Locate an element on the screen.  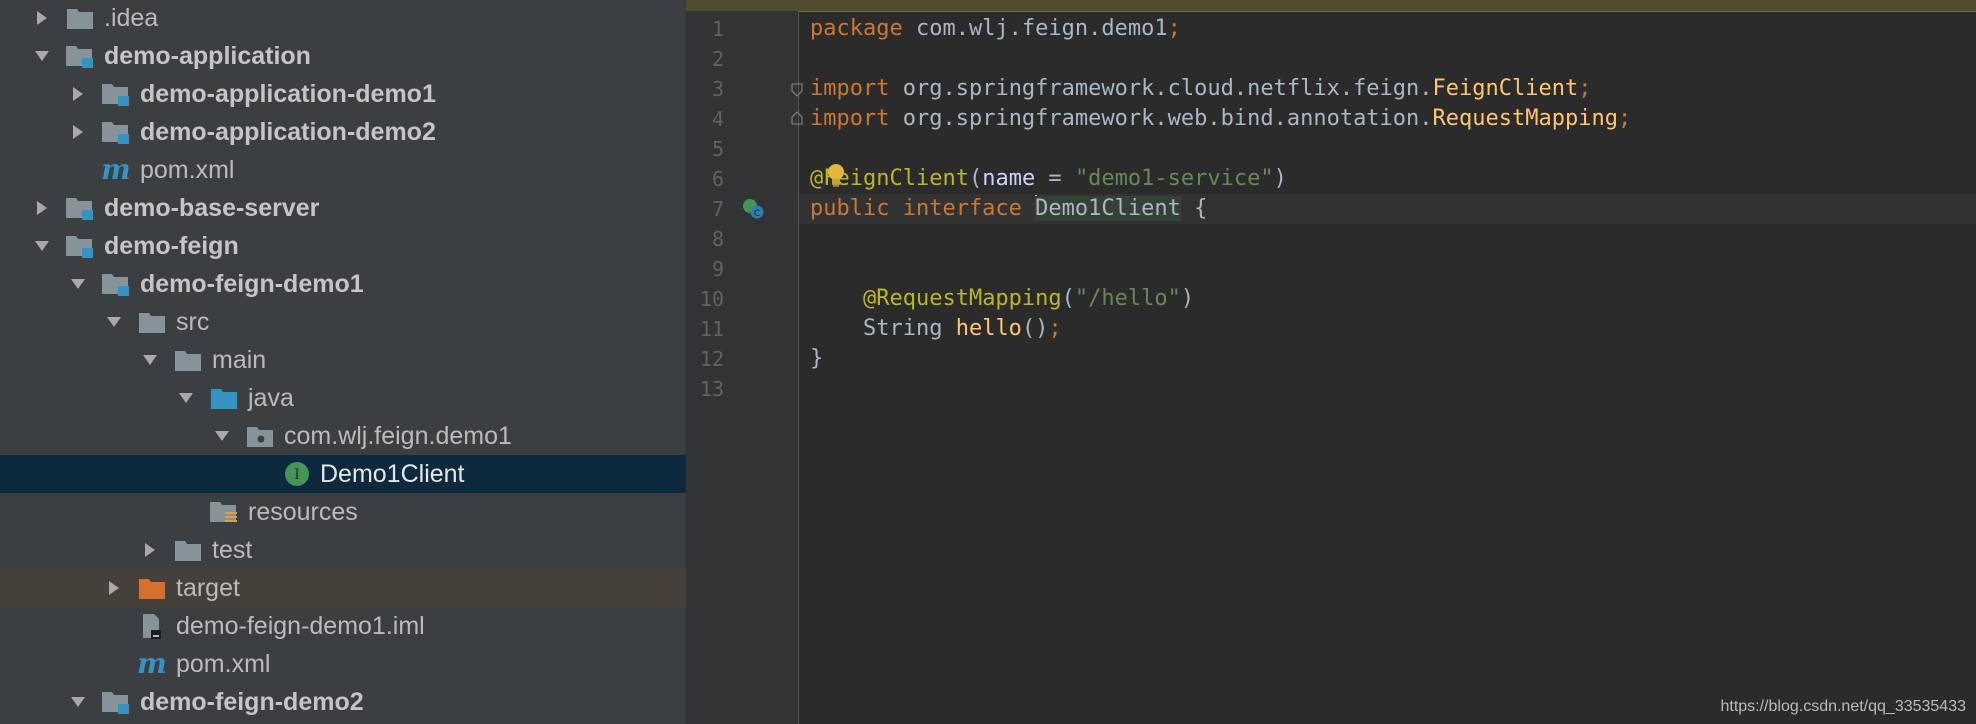
tree-item-demo-application-demo2: demo-application-demo2 is located at coordinates (343, 132).